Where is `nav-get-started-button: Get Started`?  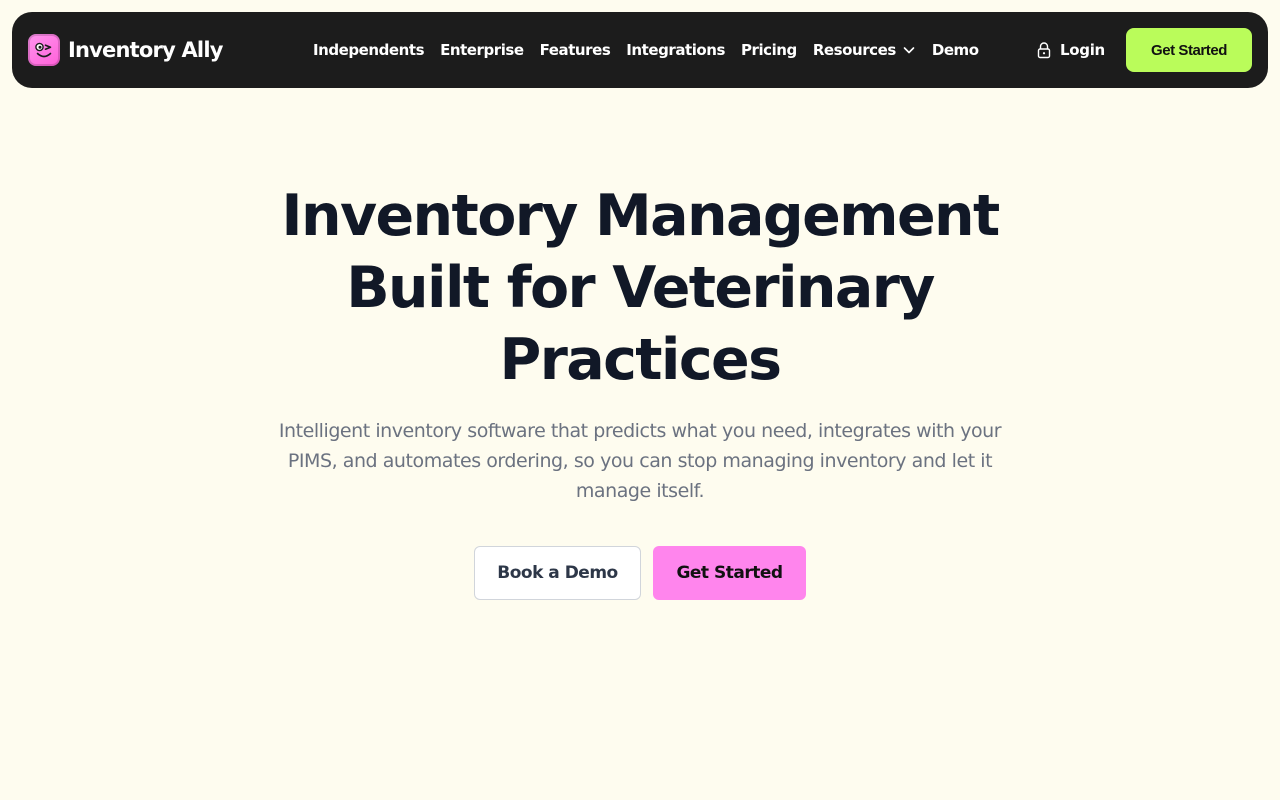
nav-get-started-button: Get Started is located at coordinates (1189, 50).